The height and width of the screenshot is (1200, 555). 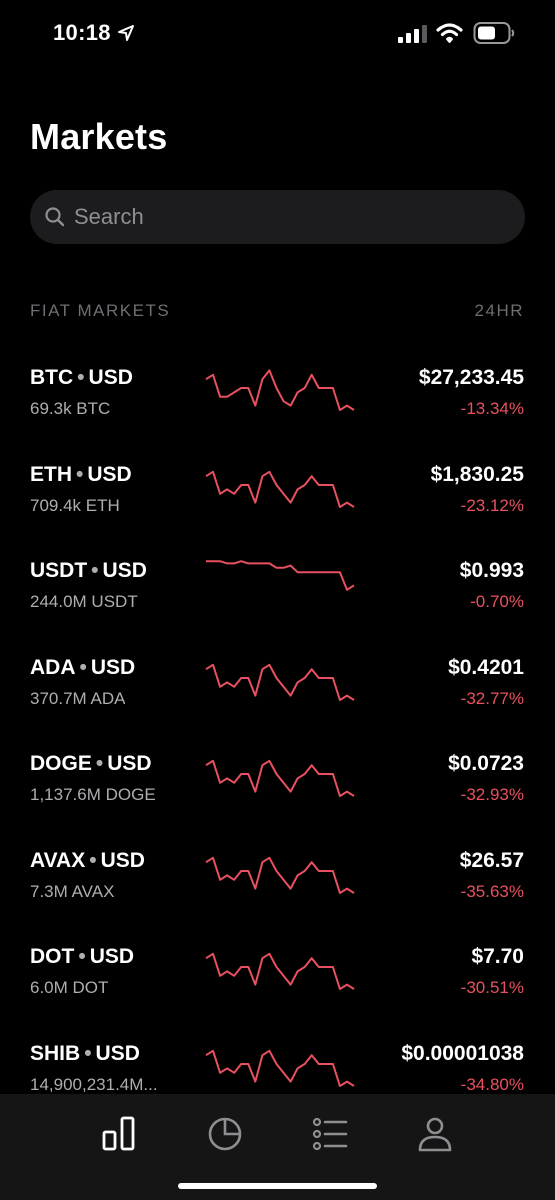 What do you see at coordinates (492, 891) in the screenshot?
I see `market-change: -35.63%` at bounding box center [492, 891].